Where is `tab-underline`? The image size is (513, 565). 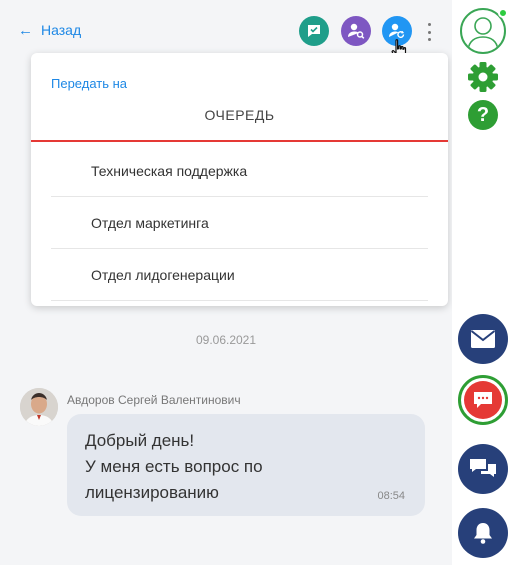
tab-underline is located at coordinates (239, 141).